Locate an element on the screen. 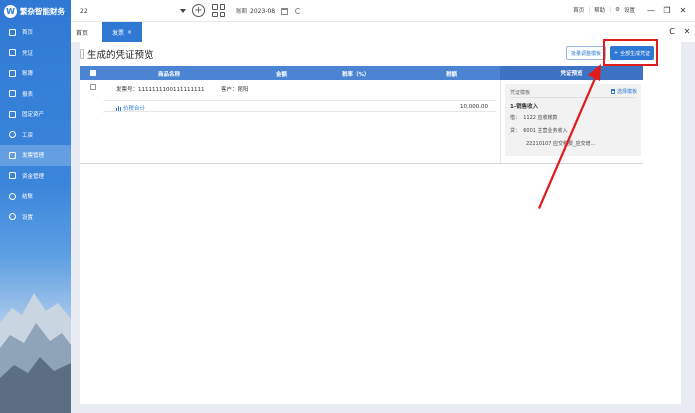 This screenshot has height=413, width=695. app-name: 繁杂智能财务 is located at coordinates (42, 11).